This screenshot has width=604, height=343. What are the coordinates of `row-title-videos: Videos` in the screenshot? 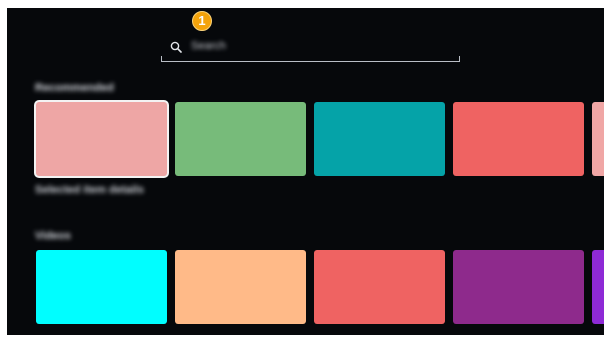 It's located at (53, 236).